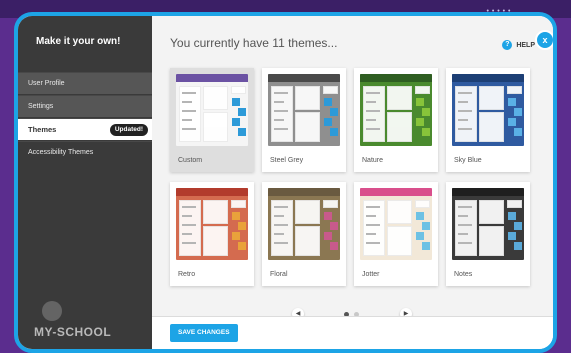 The width and height of the screenshot is (571, 353). I want to click on theme-name: Jotter, so click(371, 274).